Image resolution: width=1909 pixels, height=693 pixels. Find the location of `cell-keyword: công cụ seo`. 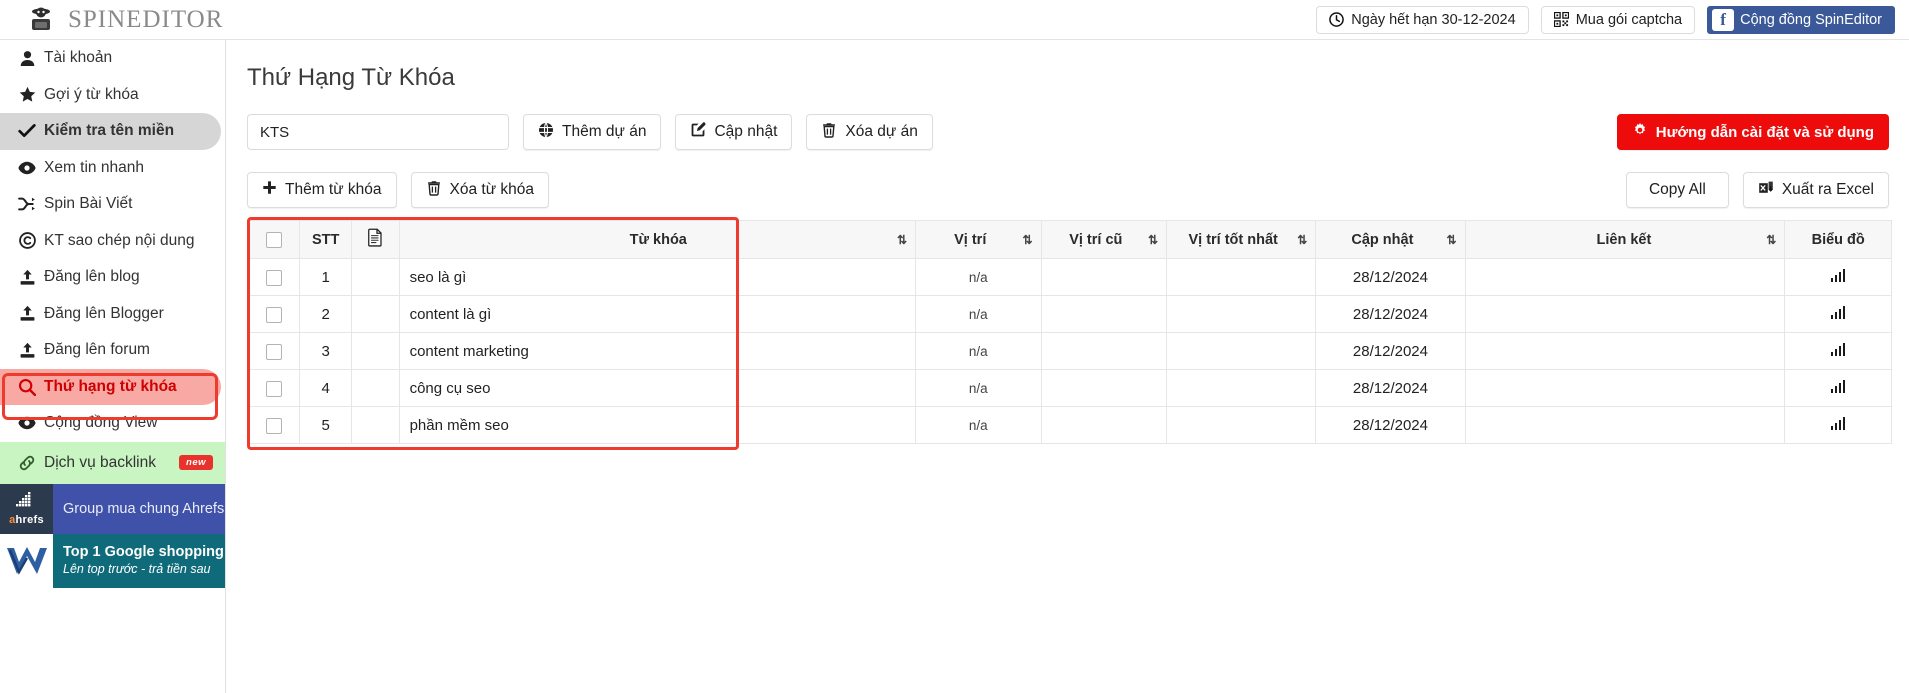

cell-keyword: công cụ seo is located at coordinates (657, 388).